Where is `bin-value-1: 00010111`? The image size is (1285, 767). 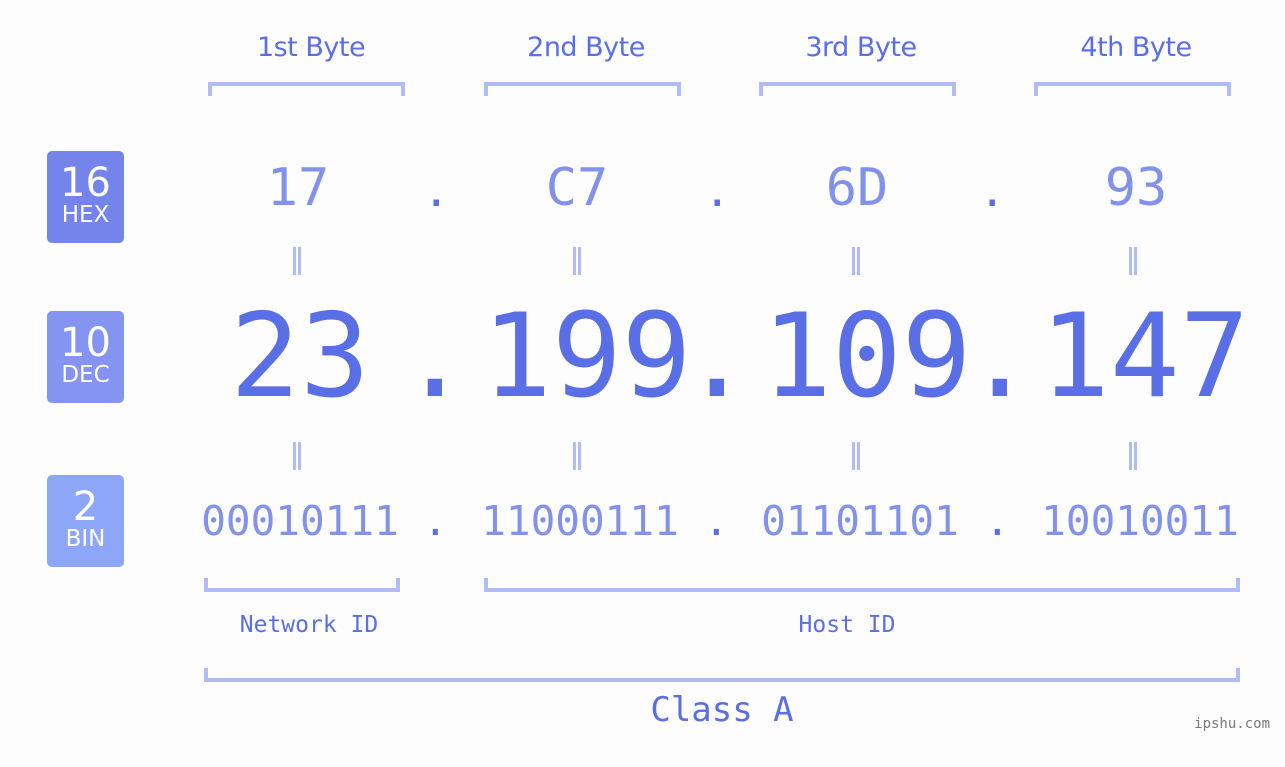 bin-value-1: 00010111 is located at coordinates (300, 521).